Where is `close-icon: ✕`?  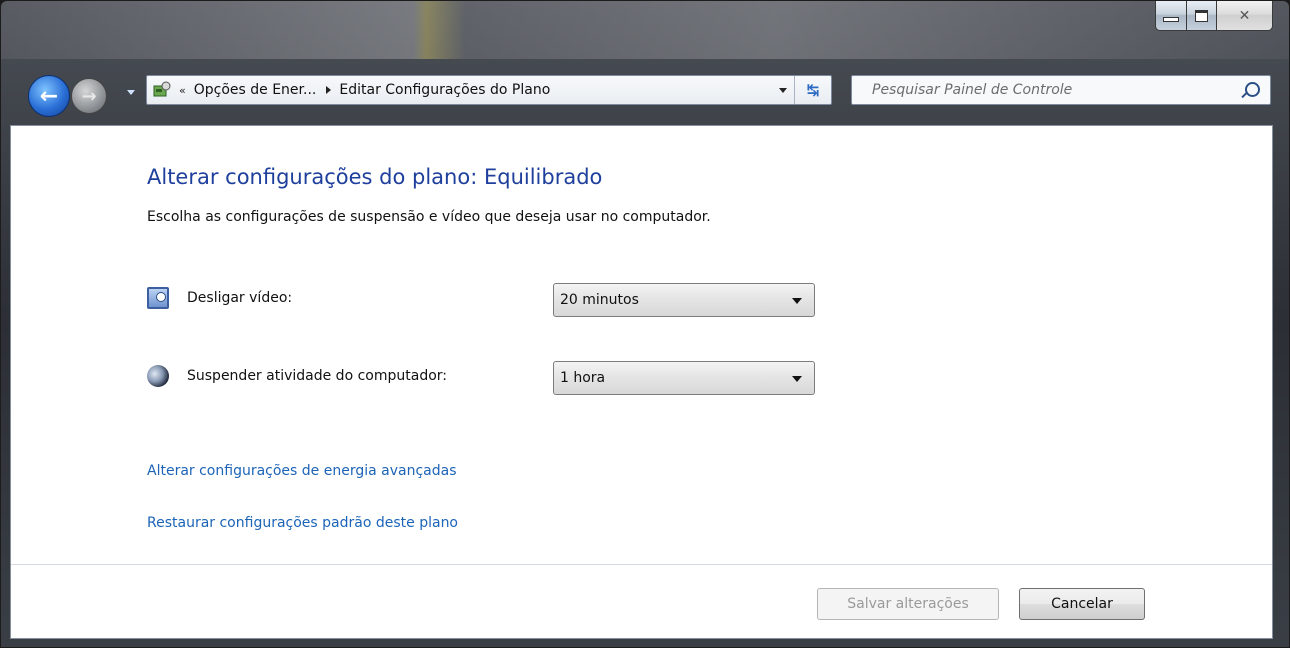 close-icon: ✕ is located at coordinates (1244, 15).